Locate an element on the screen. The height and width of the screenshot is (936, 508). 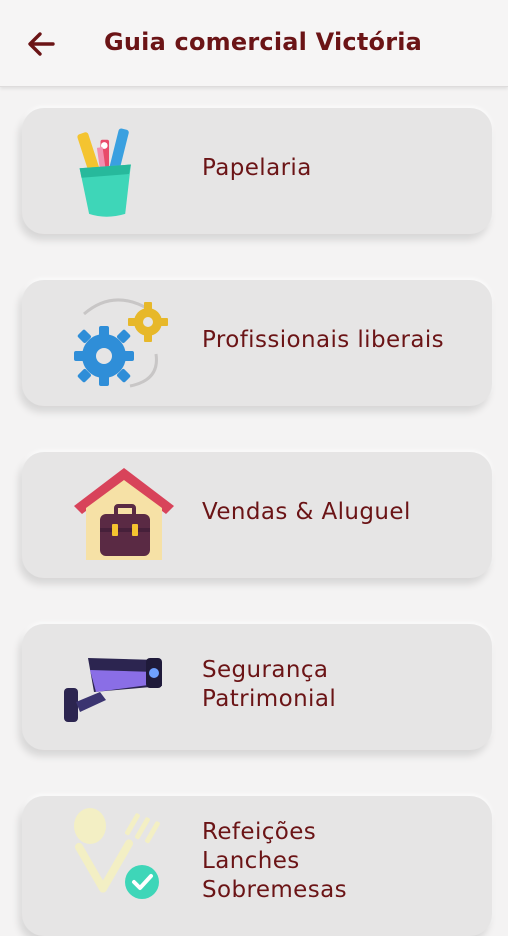
app-bar: Guia comercial Victória is located at coordinates (254, 43).